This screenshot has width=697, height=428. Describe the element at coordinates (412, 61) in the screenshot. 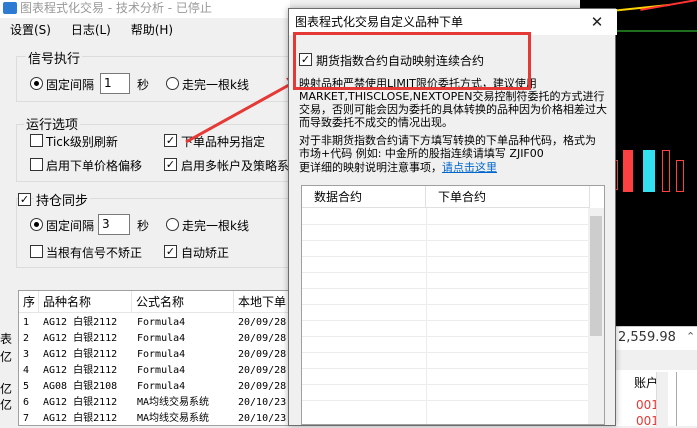

I see `highlight-box` at that location.